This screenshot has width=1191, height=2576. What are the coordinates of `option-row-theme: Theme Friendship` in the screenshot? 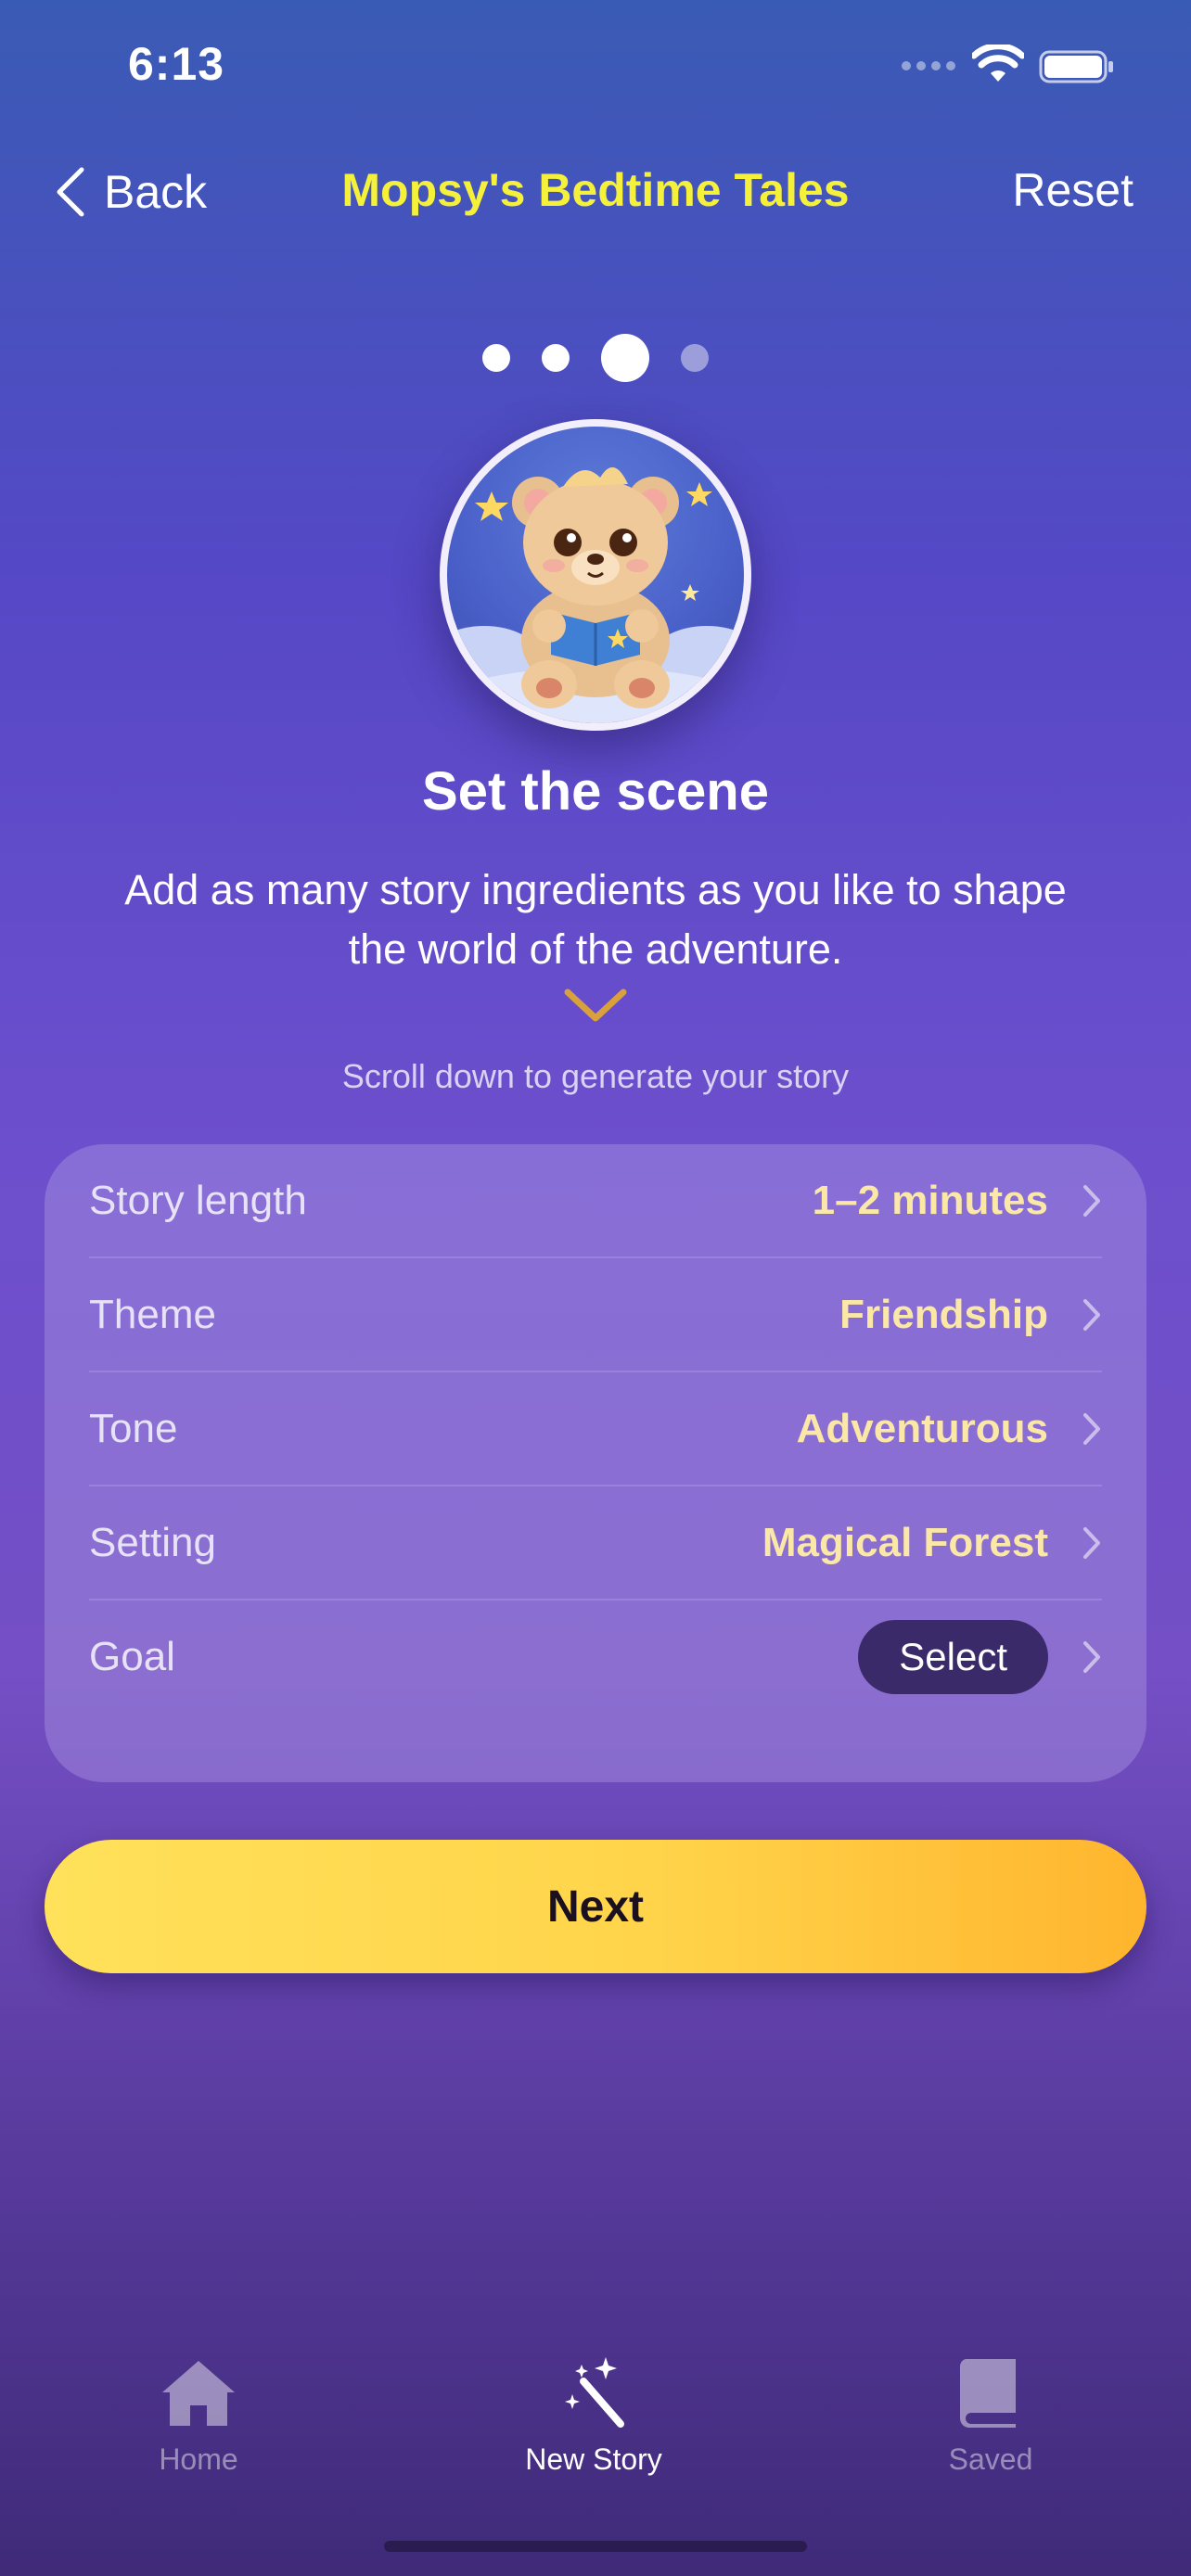 It's located at (595, 1315).